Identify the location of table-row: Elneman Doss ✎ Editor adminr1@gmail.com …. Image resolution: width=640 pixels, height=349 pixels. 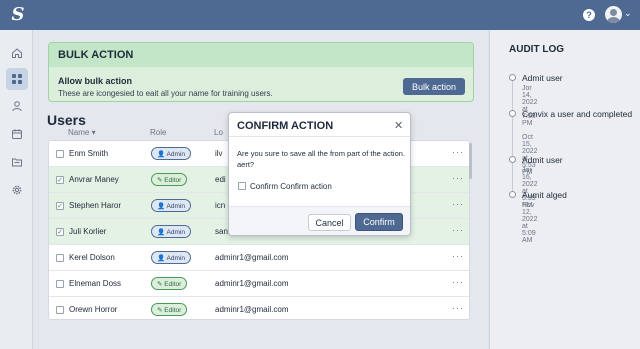
(259, 284).